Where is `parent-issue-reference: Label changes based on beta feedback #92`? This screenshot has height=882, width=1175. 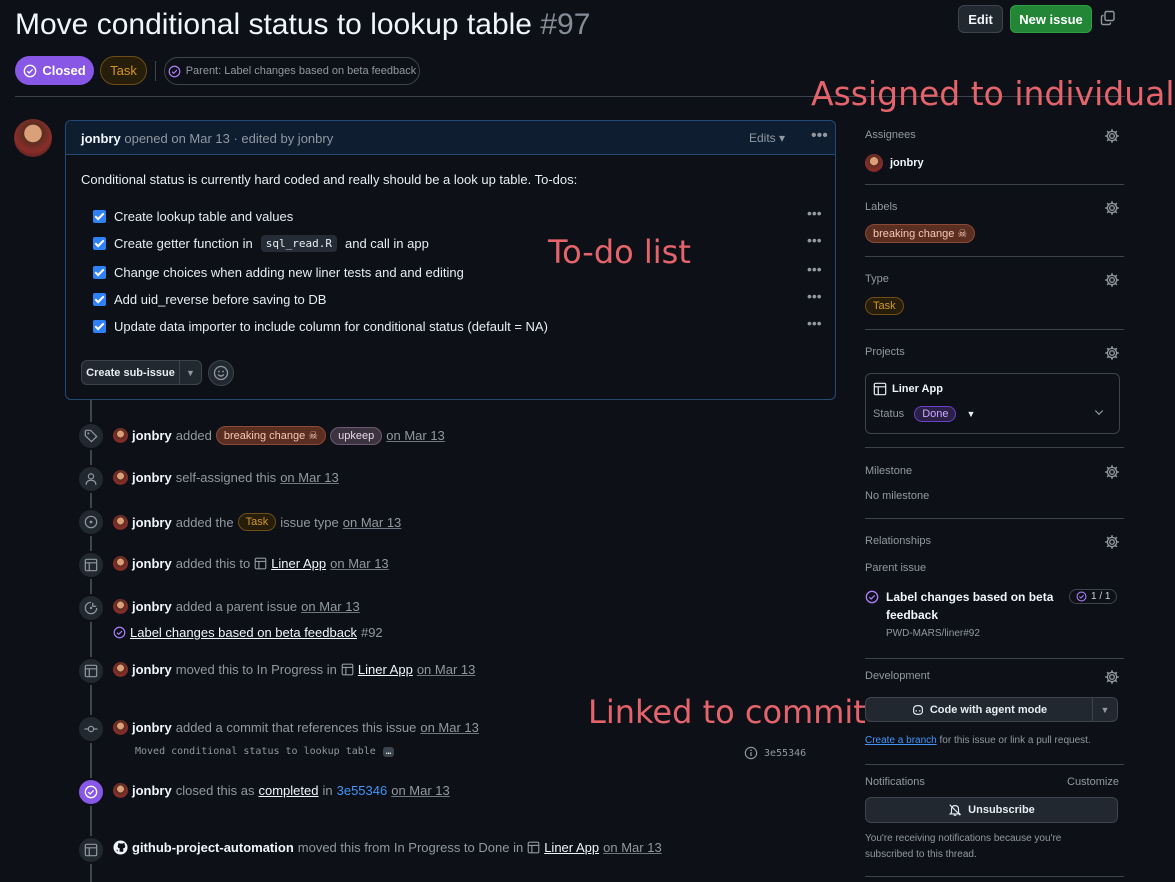
parent-issue-reference: Label changes based on beta feedback #92 is located at coordinates (248, 632).